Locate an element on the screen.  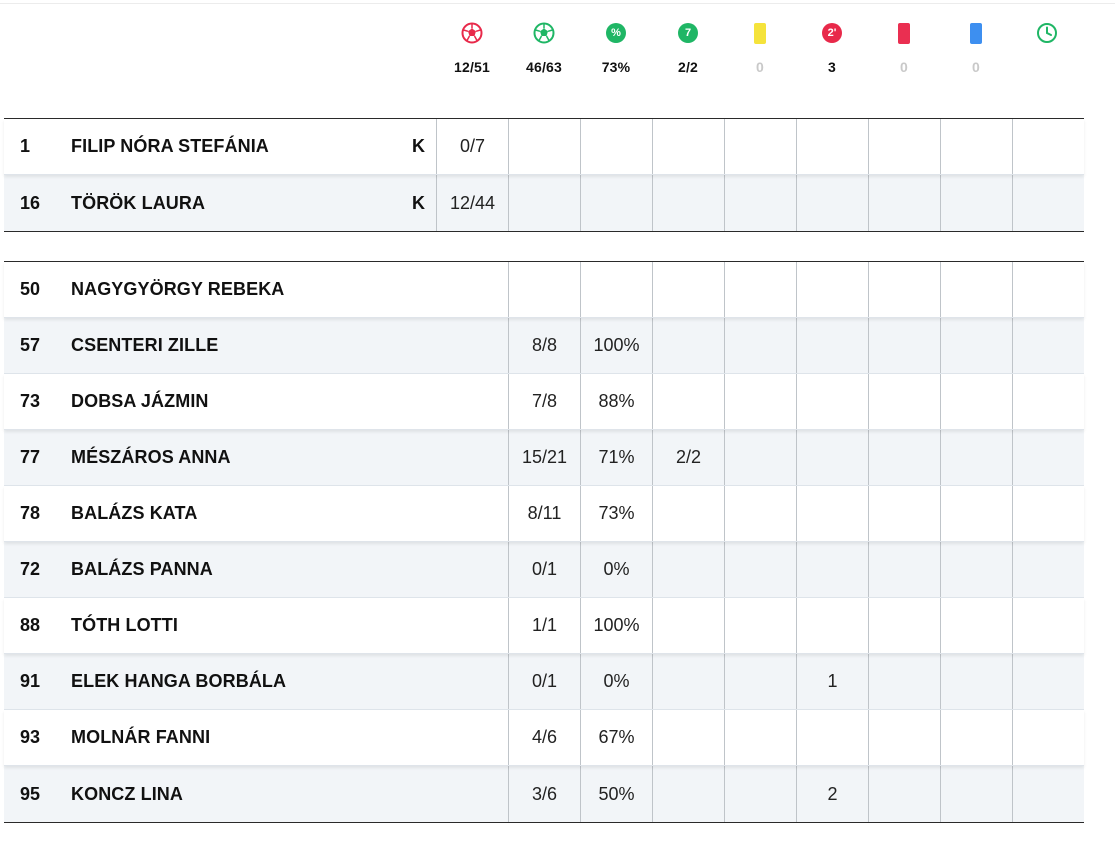
stat-red-cards: 0 is located at coordinates (904, 47).